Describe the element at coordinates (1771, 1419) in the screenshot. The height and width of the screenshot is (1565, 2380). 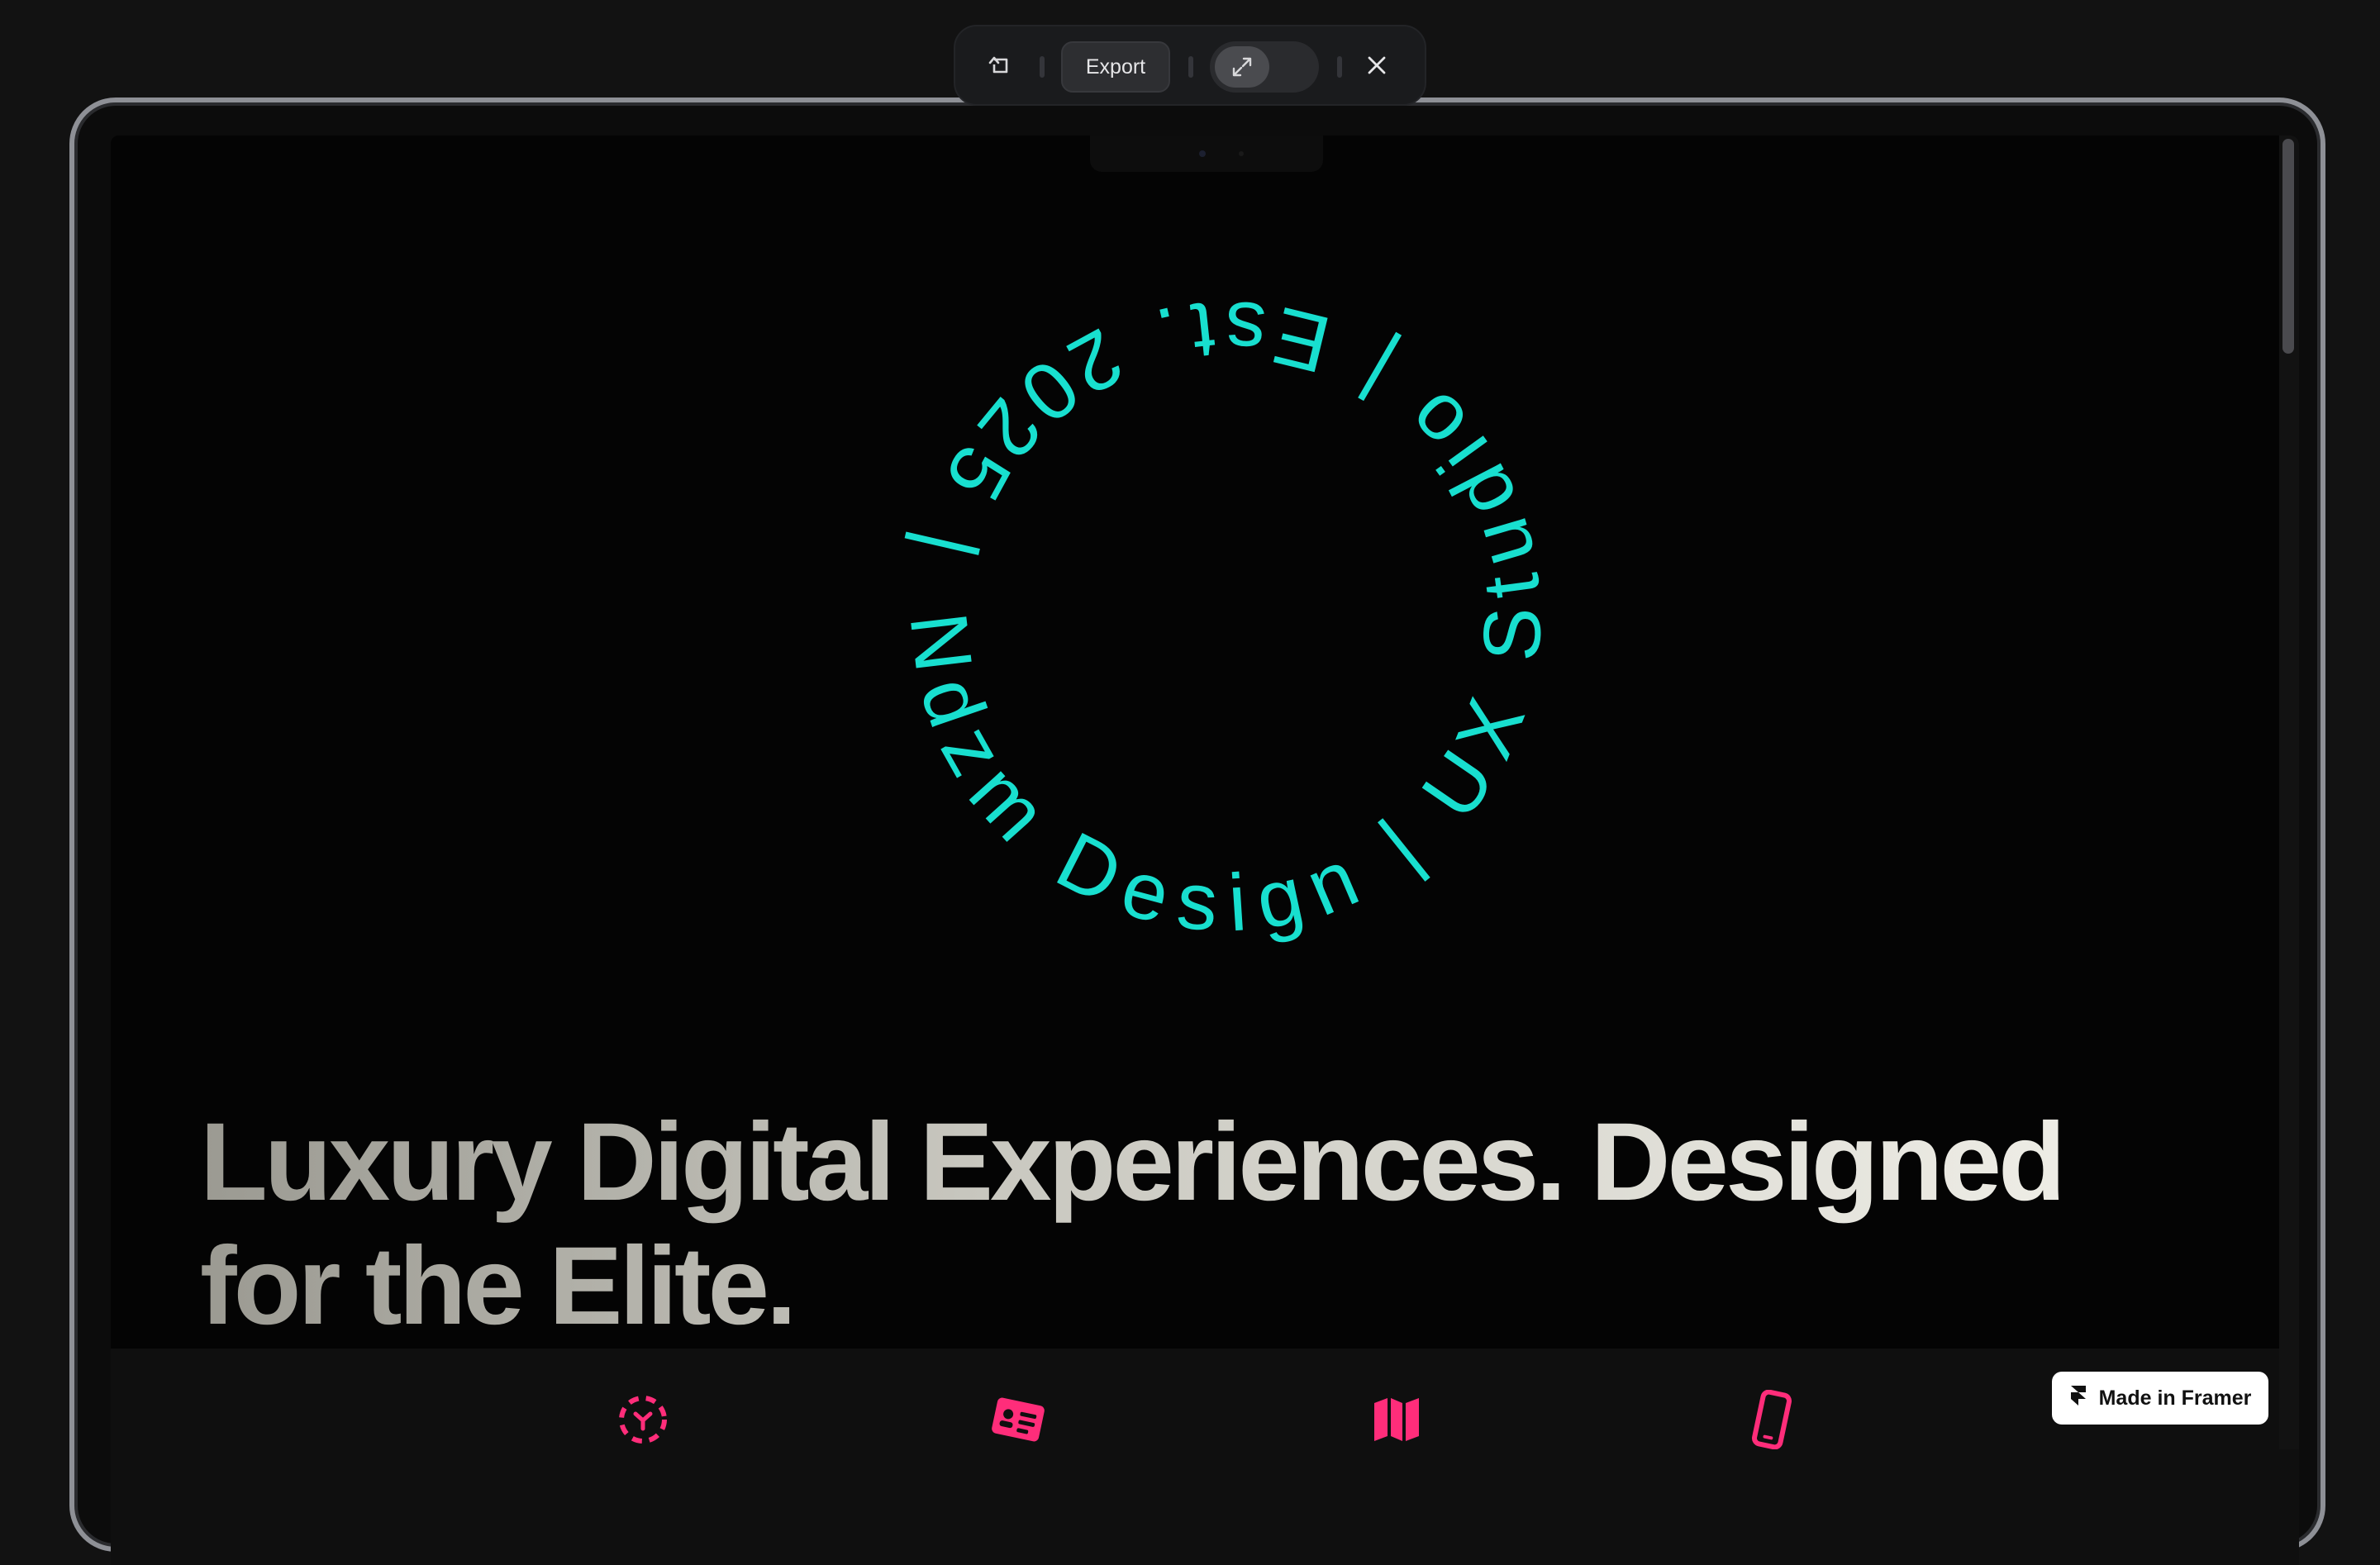
I see `phone-icon` at that location.